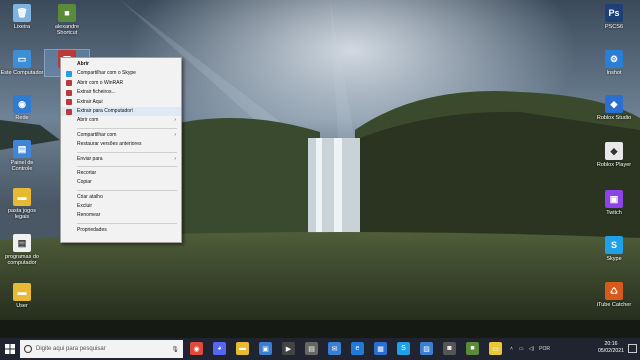 The width and height of the screenshot is (640, 360). What do you see at coordinates (105, 110) in the screenshot?
I see `menu-item-label: Extrair para Computador\` at bounding box center [105, 110].